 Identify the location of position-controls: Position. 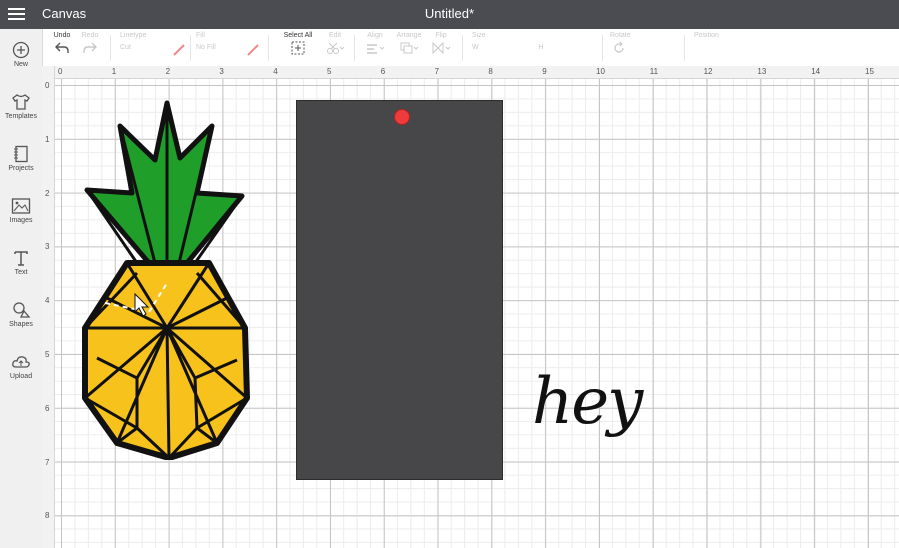
(714, 35).